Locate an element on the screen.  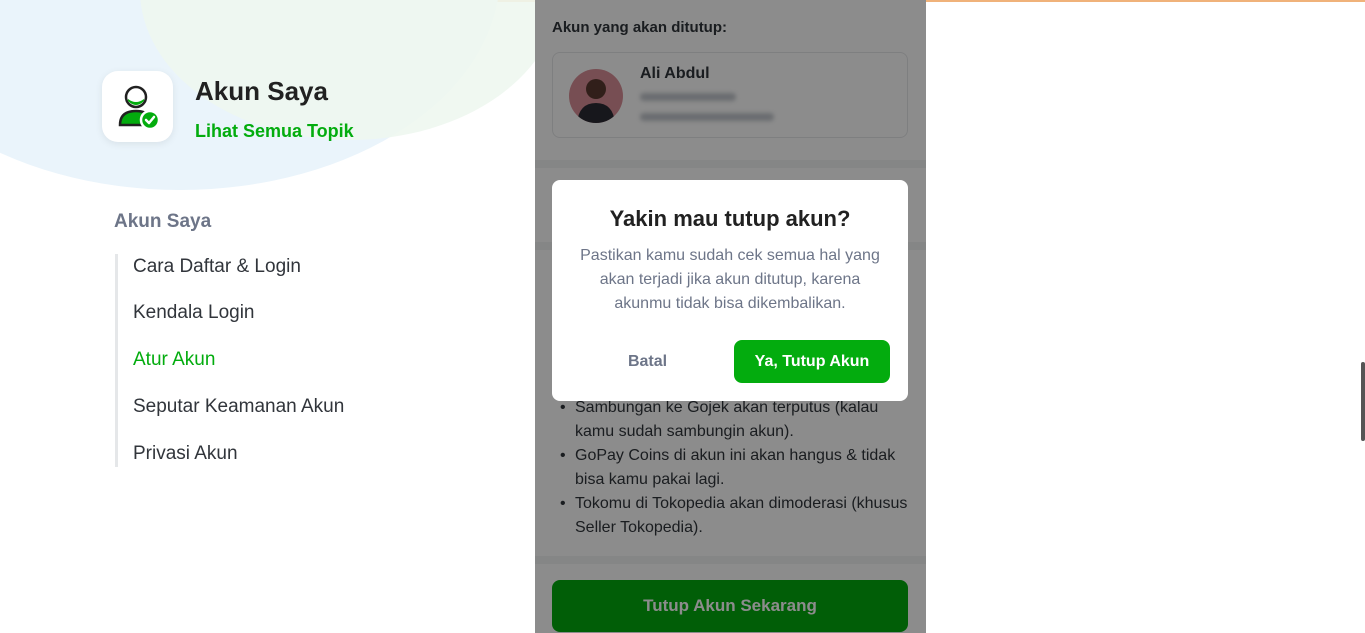
sidebar-item-privasi-akun: Privasi Akun is located at coordinates (185, 454).